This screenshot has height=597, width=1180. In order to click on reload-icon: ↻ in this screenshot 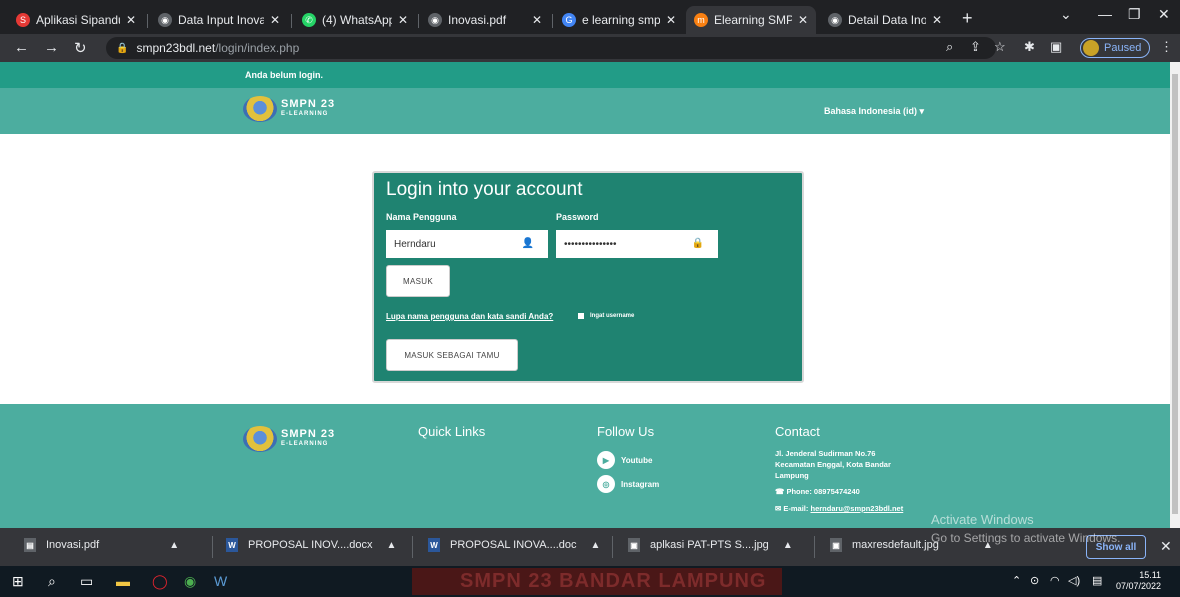, I will do `click(80, 48)`.